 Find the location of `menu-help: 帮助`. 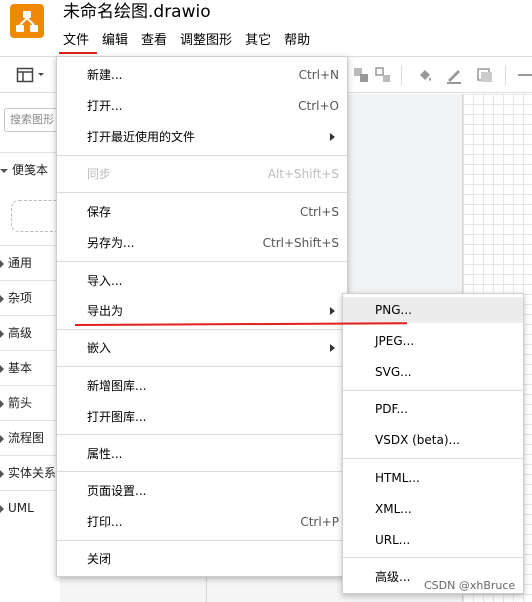

menu-help: 帮助 is located at coordinates (297, 41).